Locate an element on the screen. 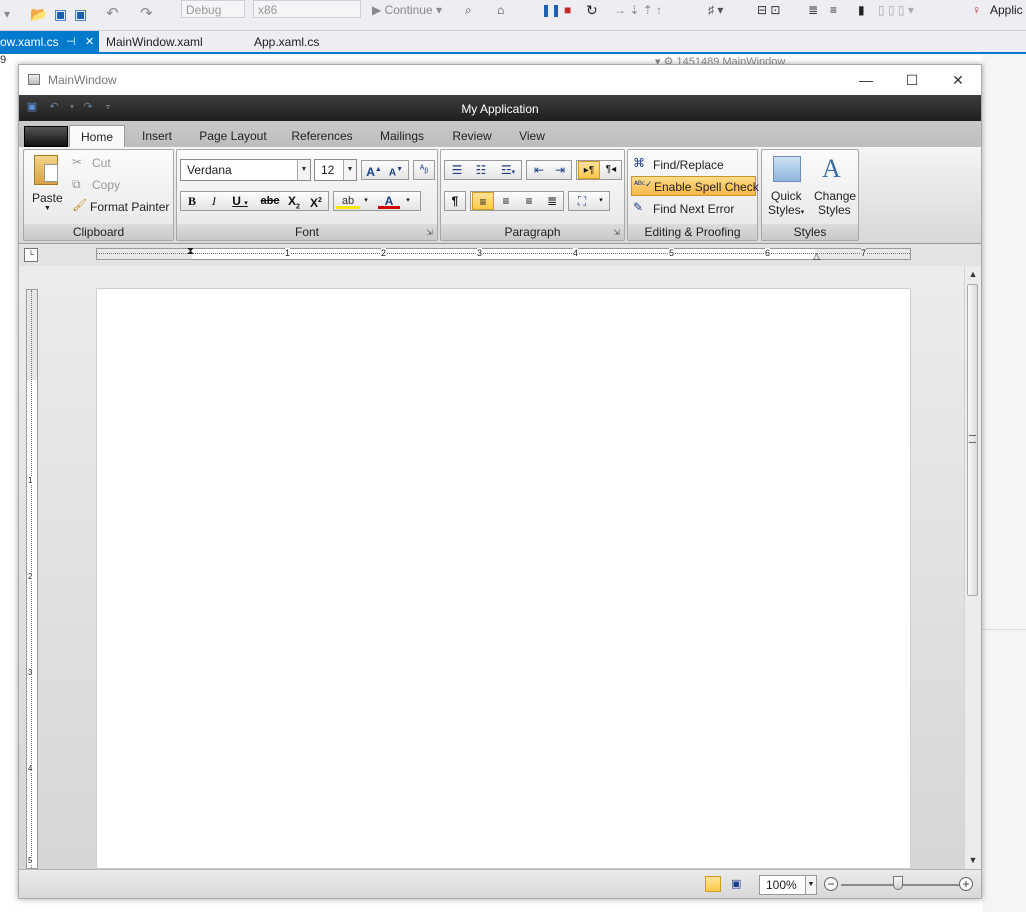 Image resolution: width=1026 pixels, height=912 pixels. print-layout-view-icon is located at coordinates (713, 884).